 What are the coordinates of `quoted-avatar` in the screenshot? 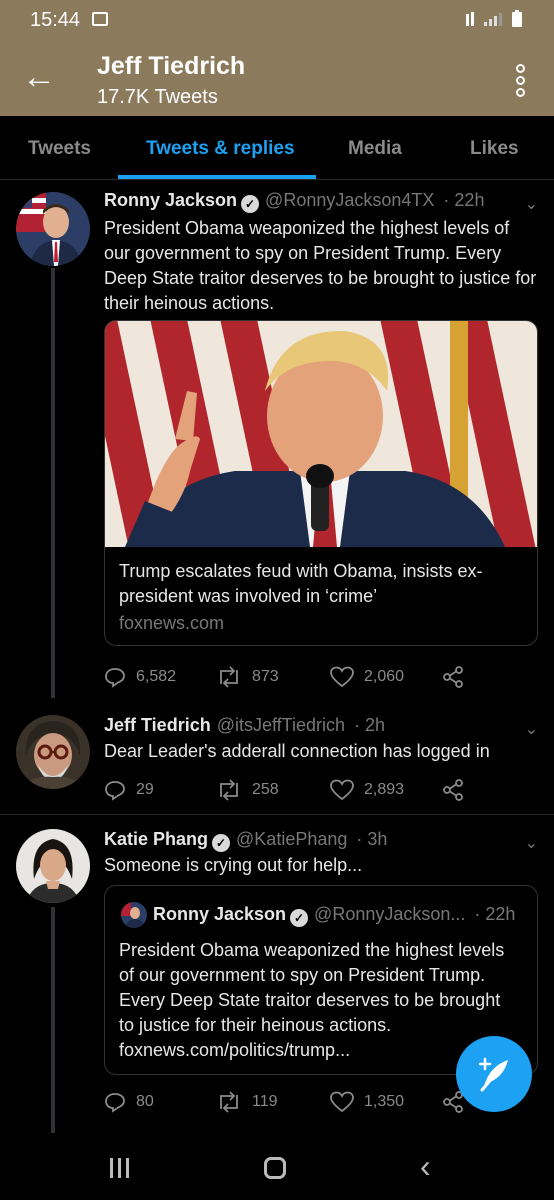 It's located at (134, 915).